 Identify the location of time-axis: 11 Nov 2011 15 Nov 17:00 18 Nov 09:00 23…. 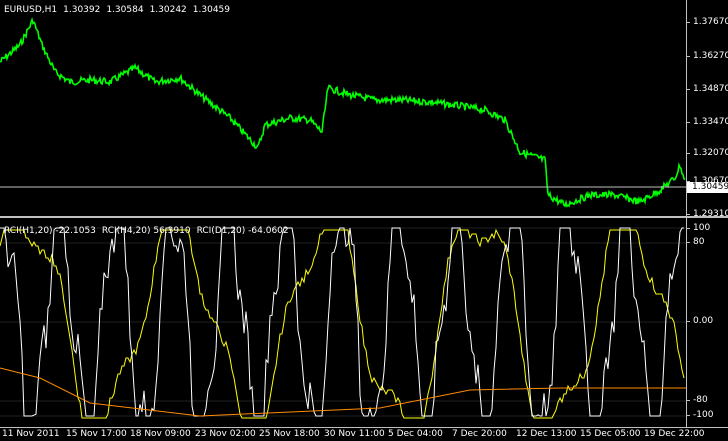
(364, 435).